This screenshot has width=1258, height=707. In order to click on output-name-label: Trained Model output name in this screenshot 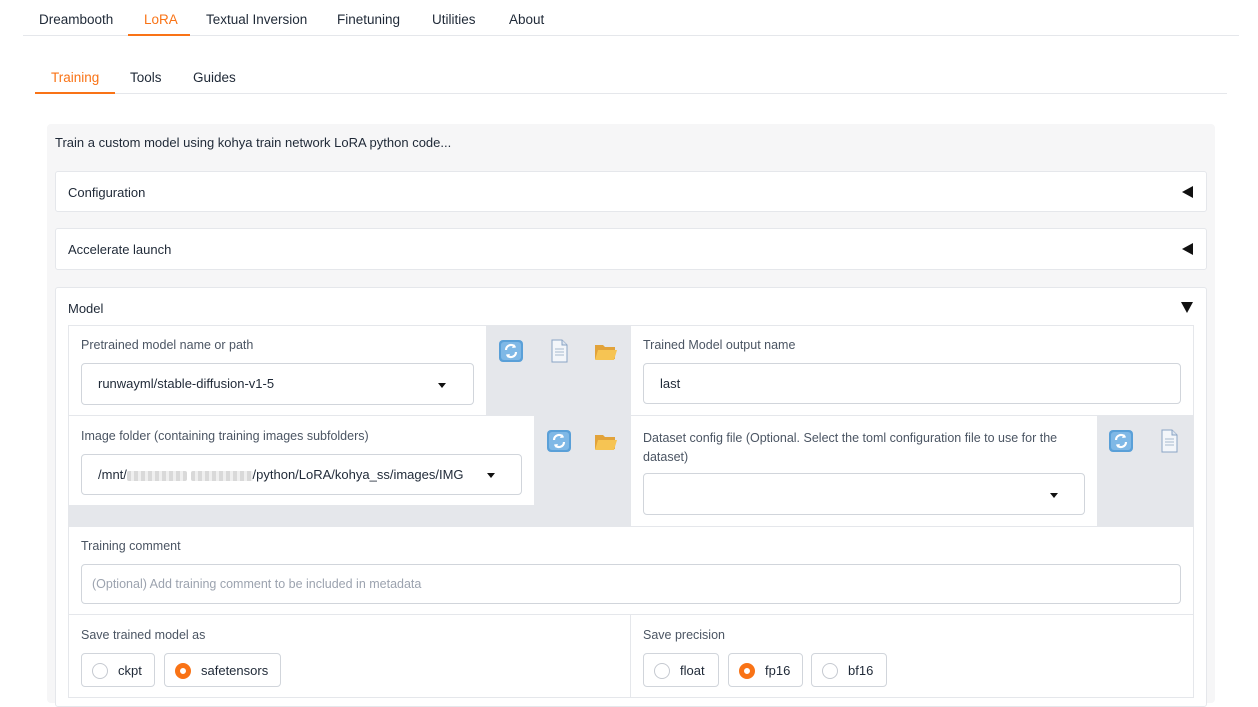, I will do `click(719, 345)`.